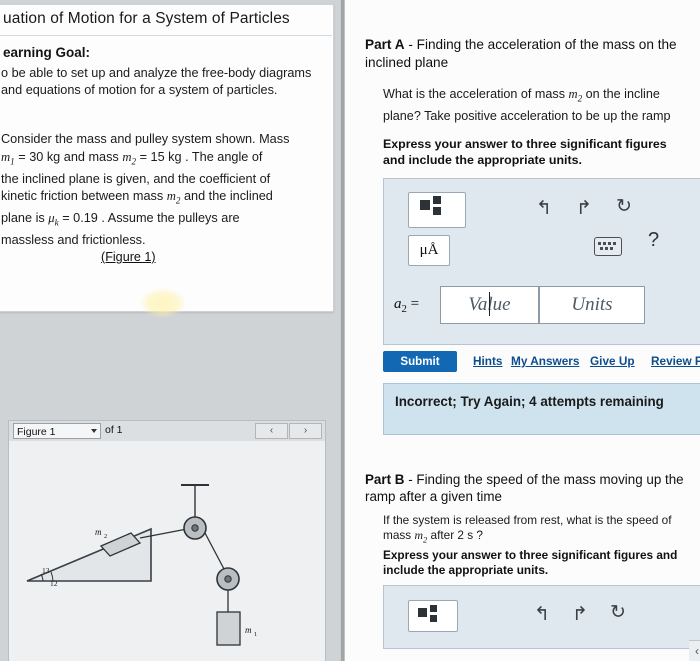  I want to click on figure-count-label: of 1, so click(114, 430).